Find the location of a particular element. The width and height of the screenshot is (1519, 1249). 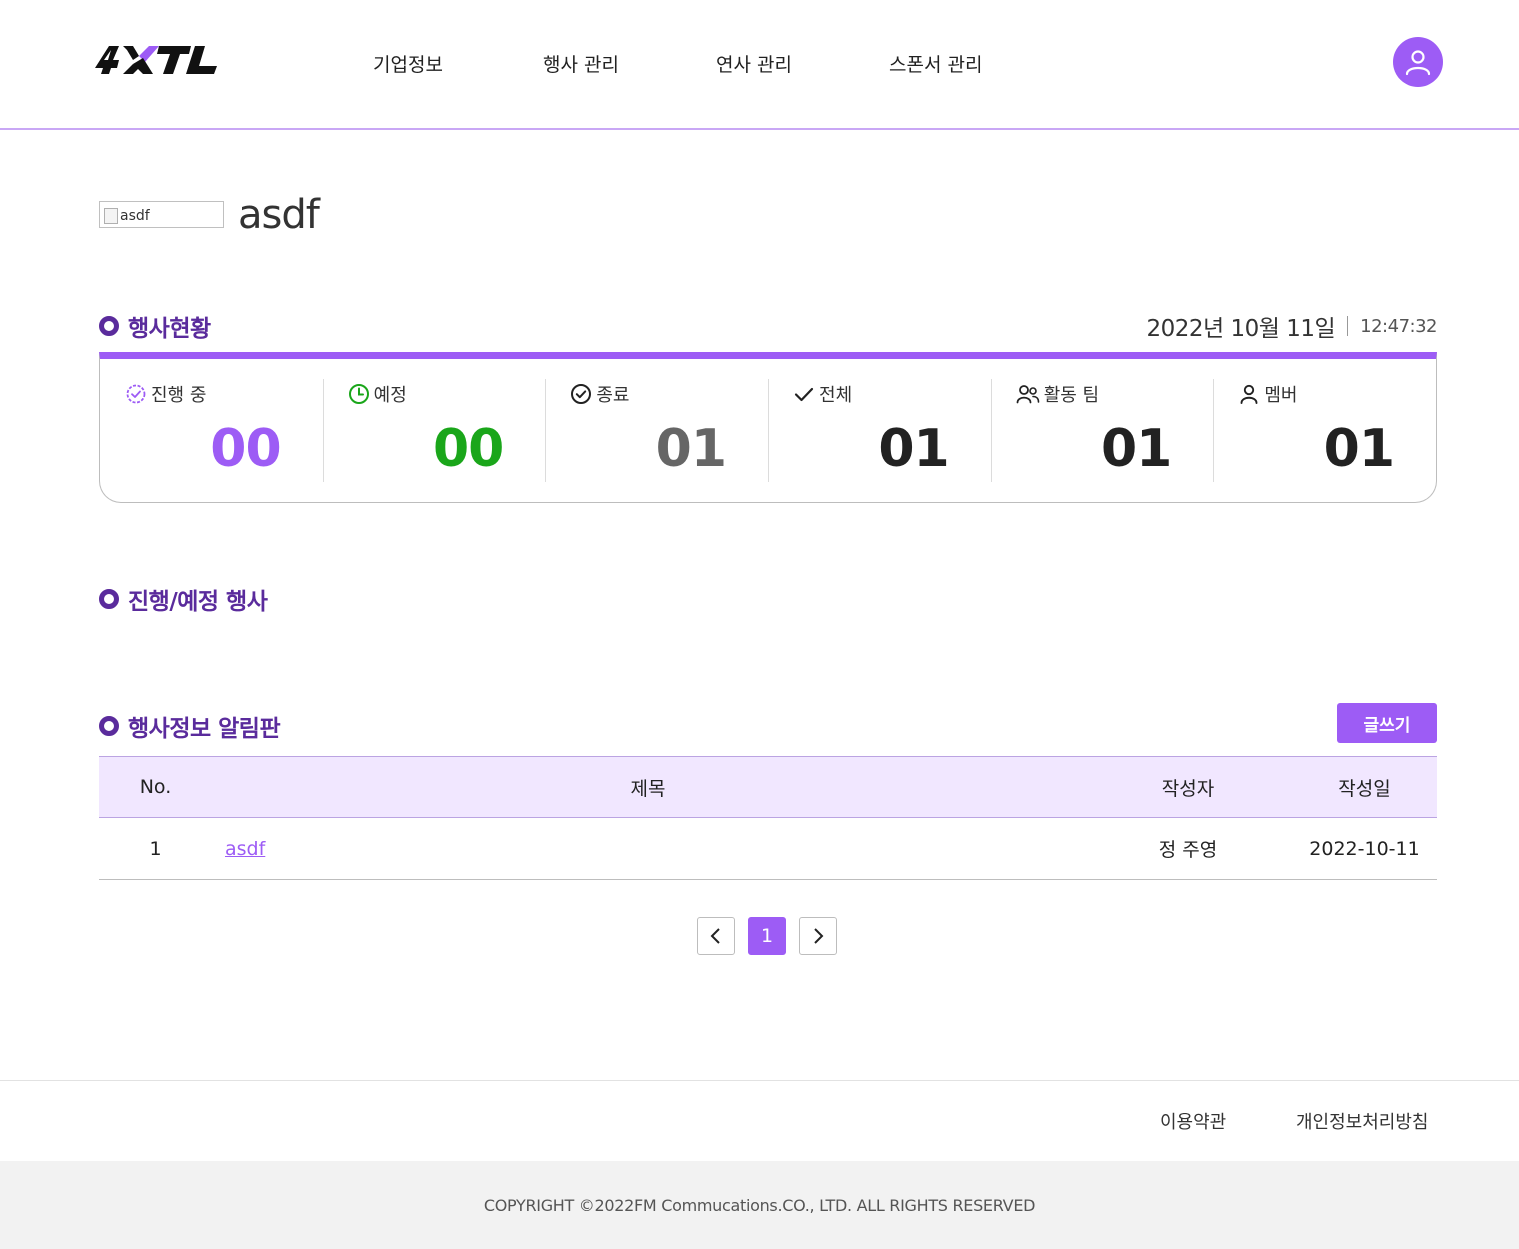

stat-label: 종료 is located at coordinates (599, 394).